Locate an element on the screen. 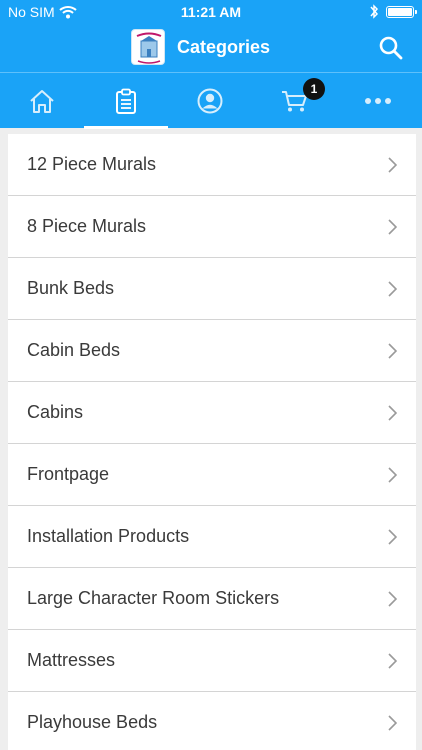  navigation-bar: Categories is located at coordinates (211, 48).